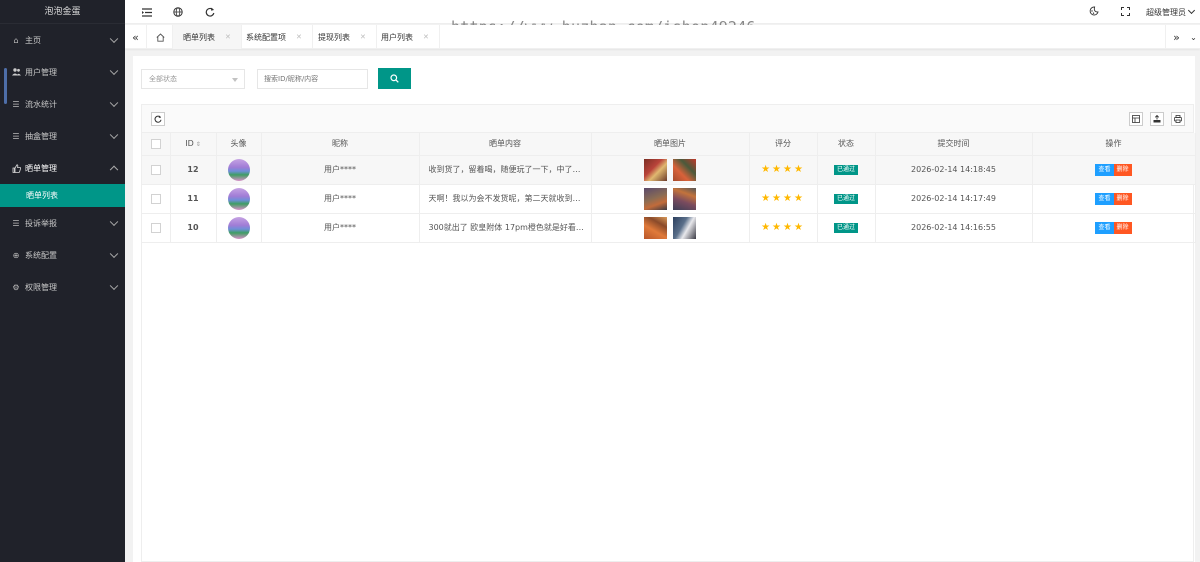 This screenshot has height=562, width=1200. What do you see at coordinates (312, 78) in the screenshot?
I see `search-input` at bounding box center [312, 78].